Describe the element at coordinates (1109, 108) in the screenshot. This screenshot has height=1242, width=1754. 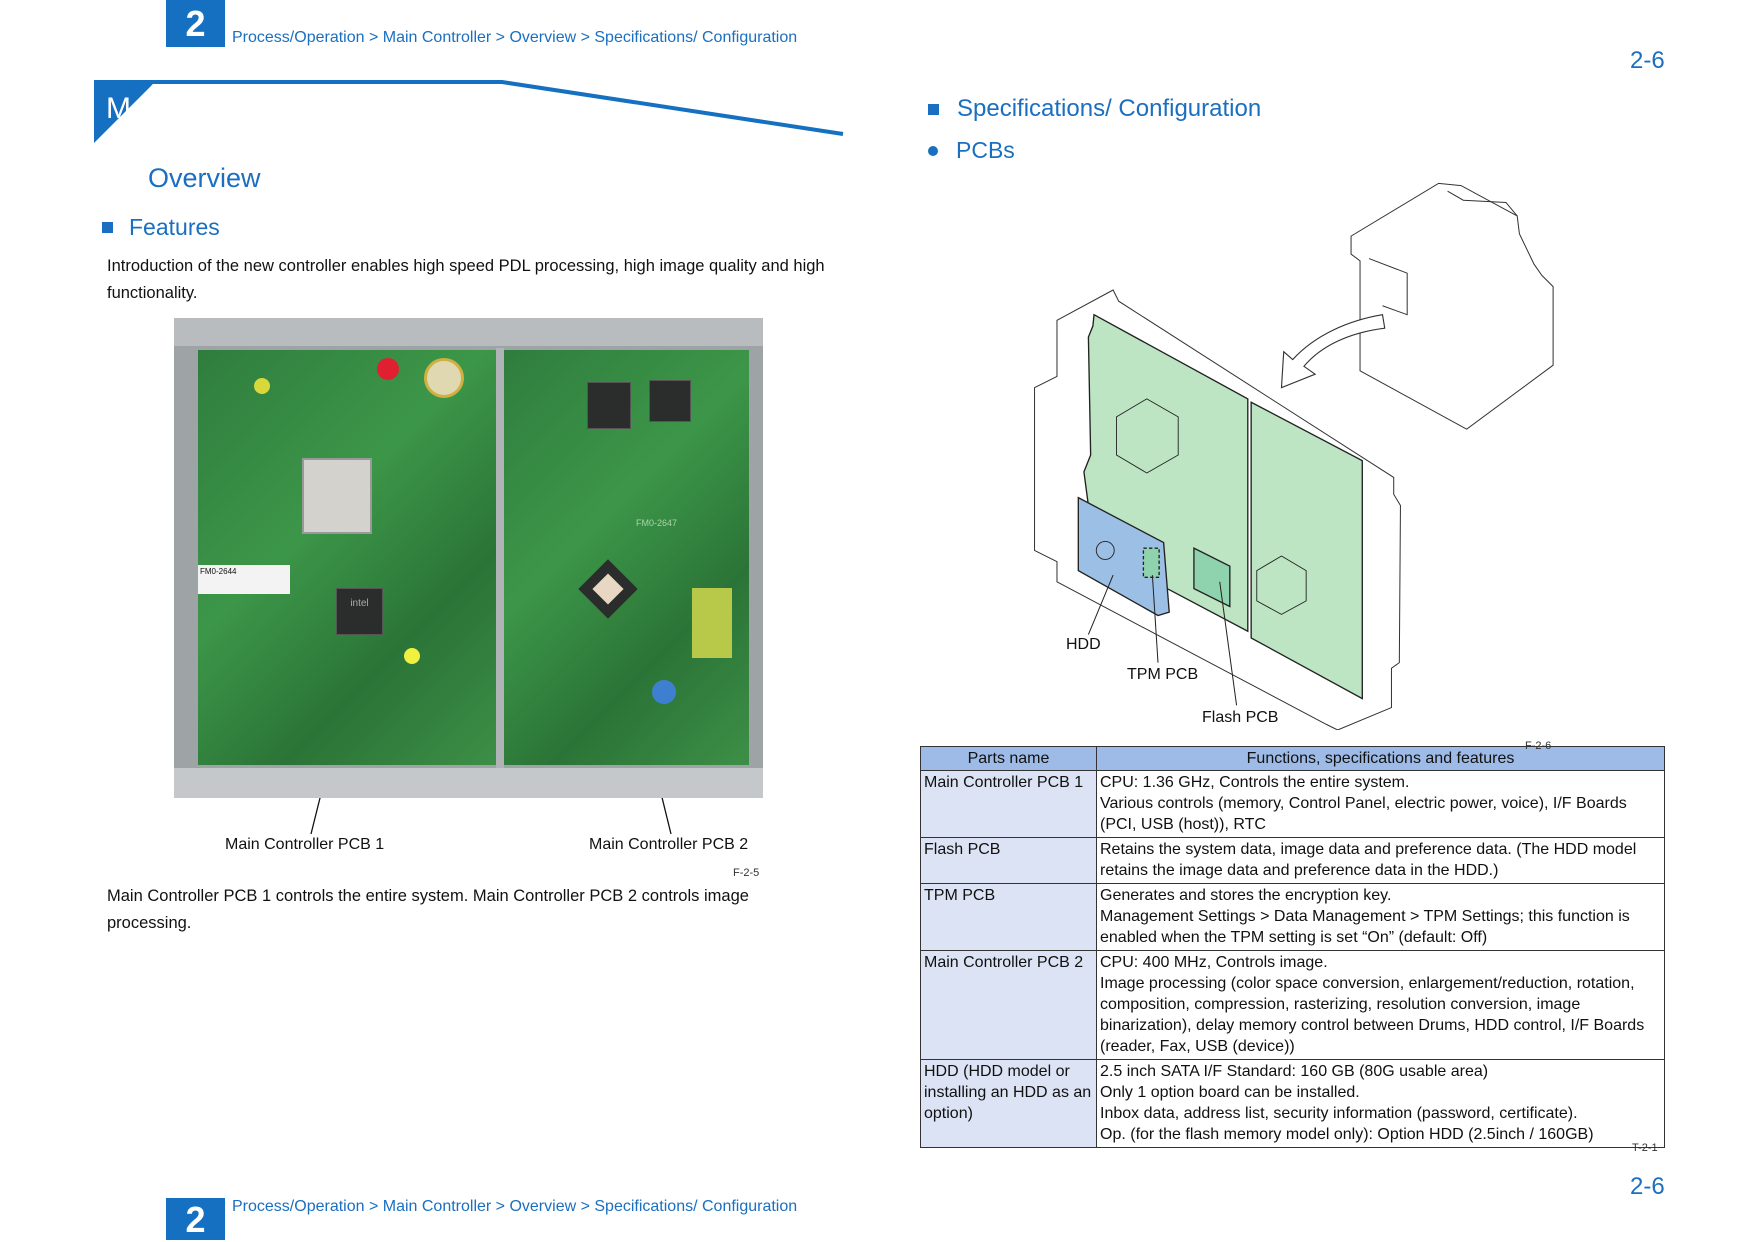
I see `specs-heading-text: Specifications/ Configuration` at that location.